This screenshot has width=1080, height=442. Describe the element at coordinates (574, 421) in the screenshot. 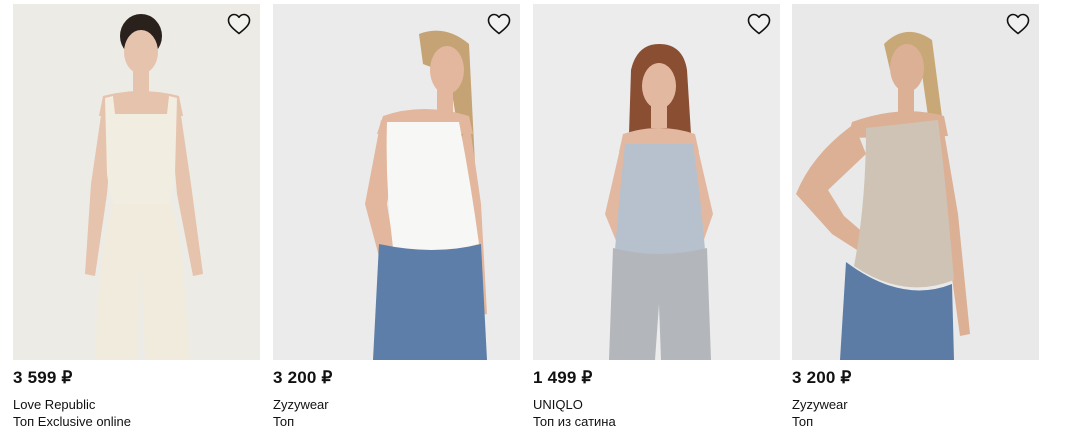

I see `product-name: Топ из сатина` at that location.